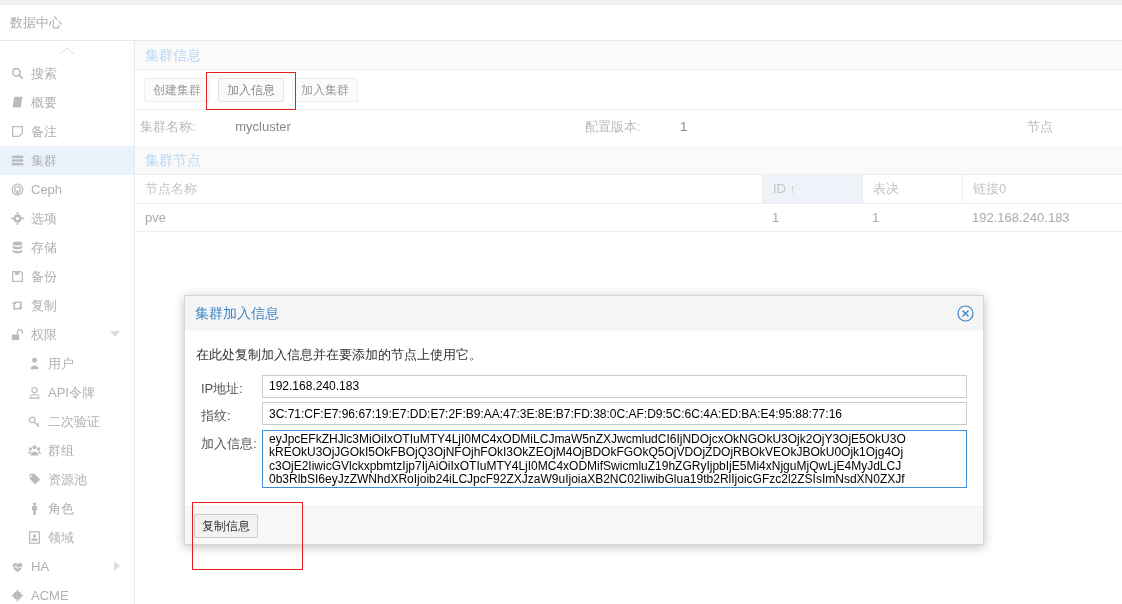 The height and width of the screenshot is (604, 1122). I want to click on dialog-description: 在此处复制加入信息并在要添加的节点上使用它。, so click(339, 355).